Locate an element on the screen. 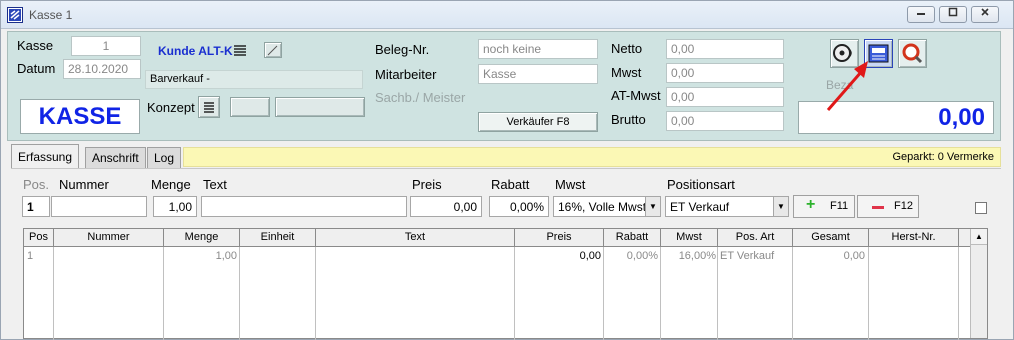 This screenshot has width=1014, height=340. brutto-label: Brutto is located at coordinates (628, 119).